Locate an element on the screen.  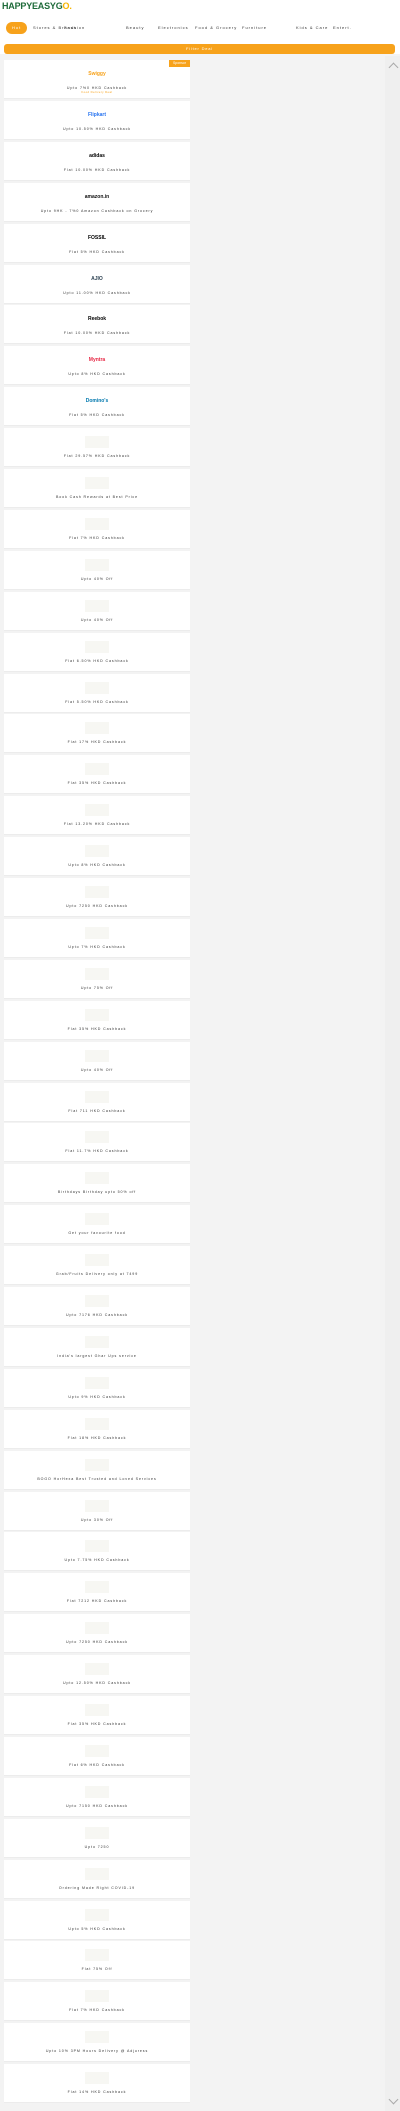
deal-card: India's largest Ghar Ups service is located at coordinates (97, 1347).